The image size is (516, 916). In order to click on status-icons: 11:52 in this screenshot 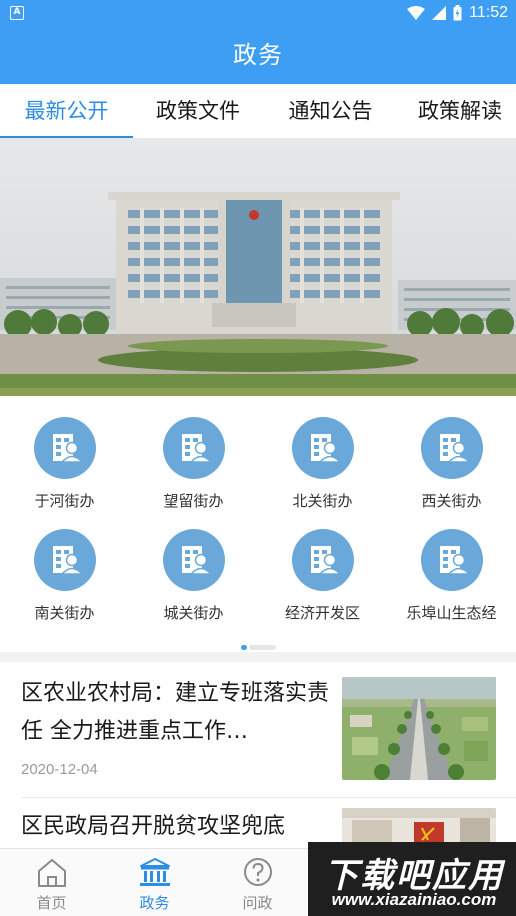, I will do `click(457, 13)`.